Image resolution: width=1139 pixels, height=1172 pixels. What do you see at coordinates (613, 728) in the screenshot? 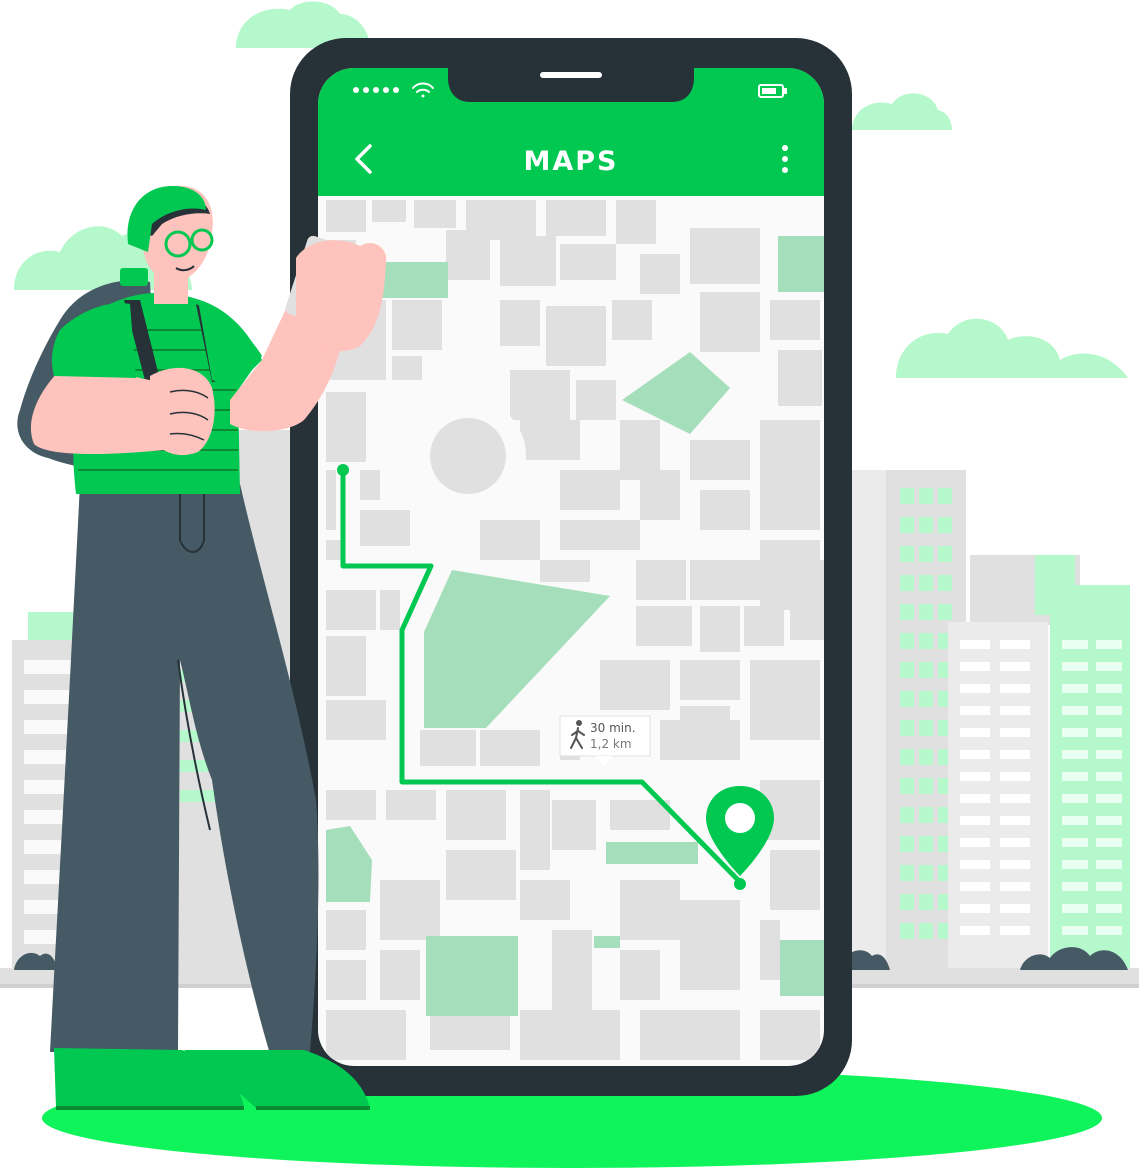
I see `route-duration: 30 min.` at bounding box center [613, 728].